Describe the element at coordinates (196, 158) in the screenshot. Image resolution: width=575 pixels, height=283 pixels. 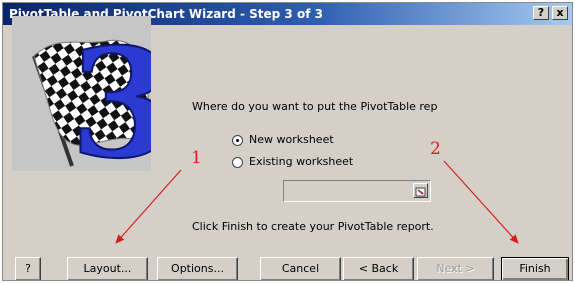
I see `annotation-1: 1` at that location.